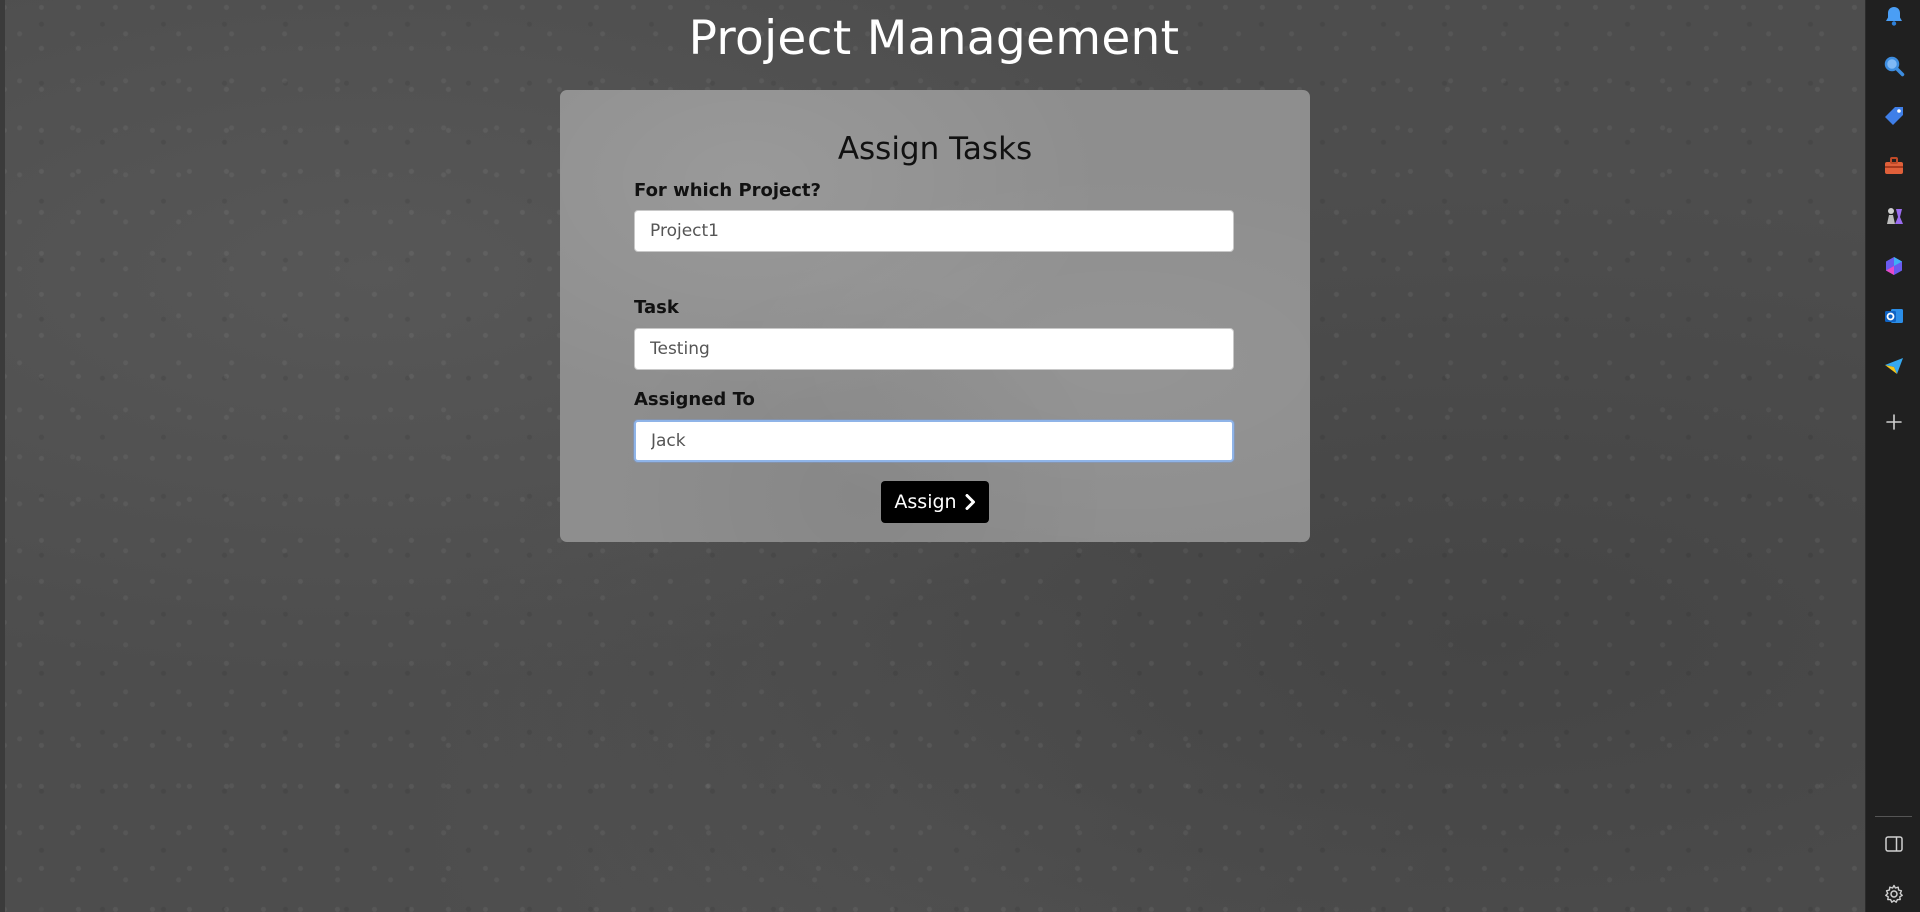 The image size is (1920, 912). What do you see at coordinates (694, 399) in the screenshot?
I see `assigned-to-label: Assigned To` at bounding box center [694, 399].